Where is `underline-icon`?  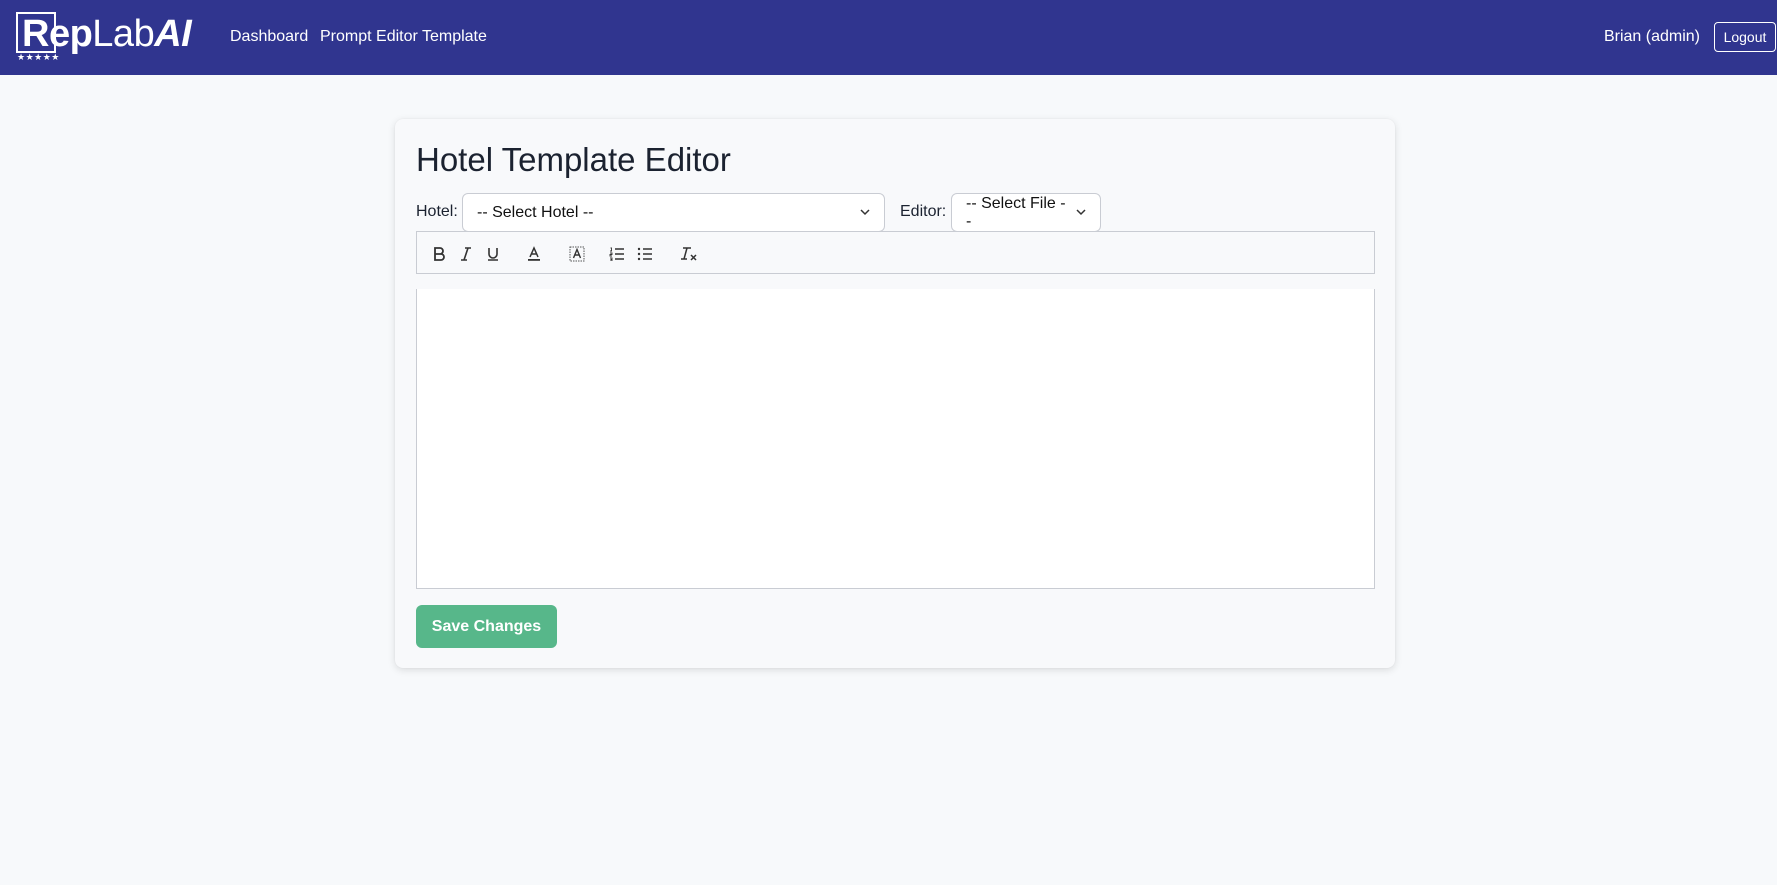
underline-icon is located at coordinates (493, 254).